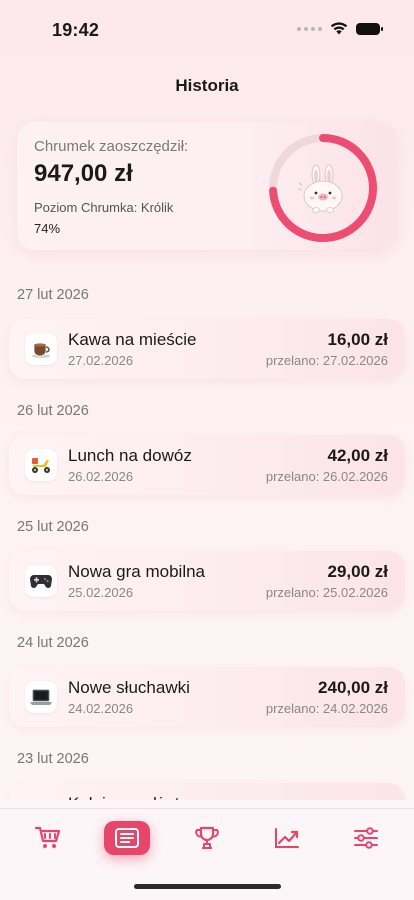 This screenshot has height=900, width=414. Describe the element at coordinates (309, 28) in the screenshot. I see `signal-dots-icon` at that location.